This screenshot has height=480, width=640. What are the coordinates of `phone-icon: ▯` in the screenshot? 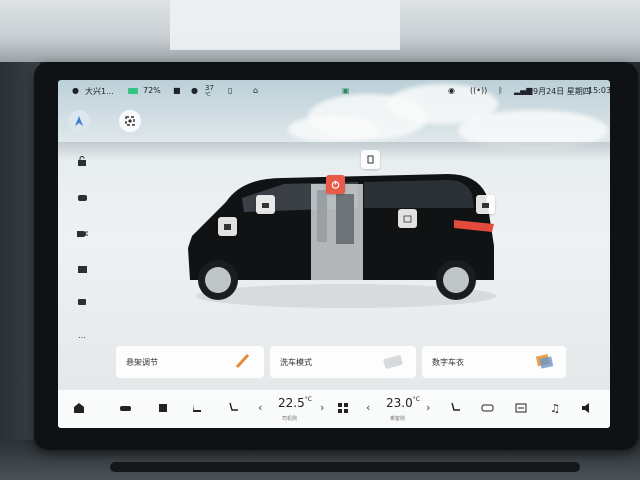 It's located at (230, 90).